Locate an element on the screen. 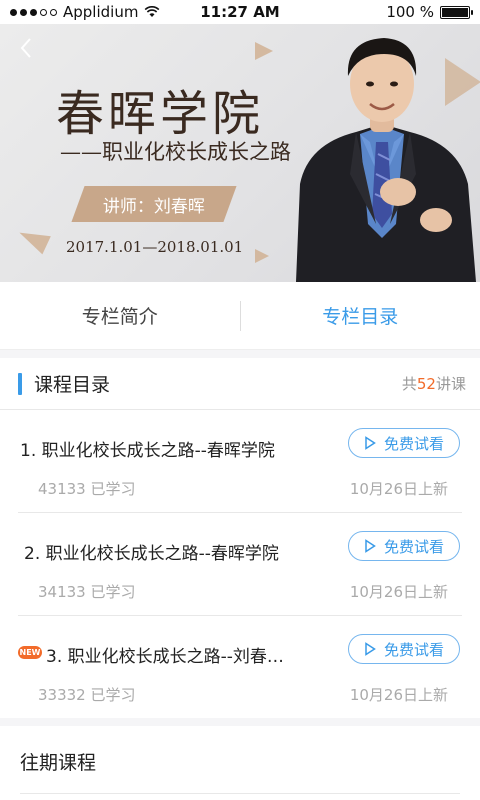 This screenshot has width=480, height=800. banner-title: 春晖学院 is located at coordinates (160, 114).